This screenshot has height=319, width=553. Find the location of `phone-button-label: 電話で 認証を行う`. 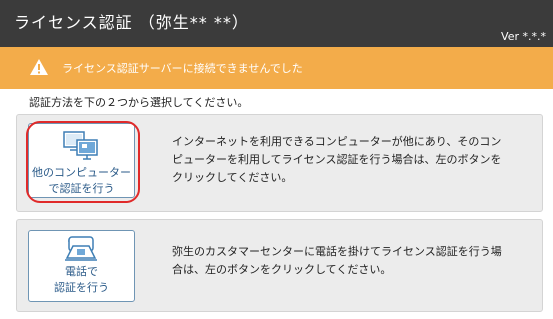

phone-button-label: 電話で 認証を行う is located at coordinates (81, 280).